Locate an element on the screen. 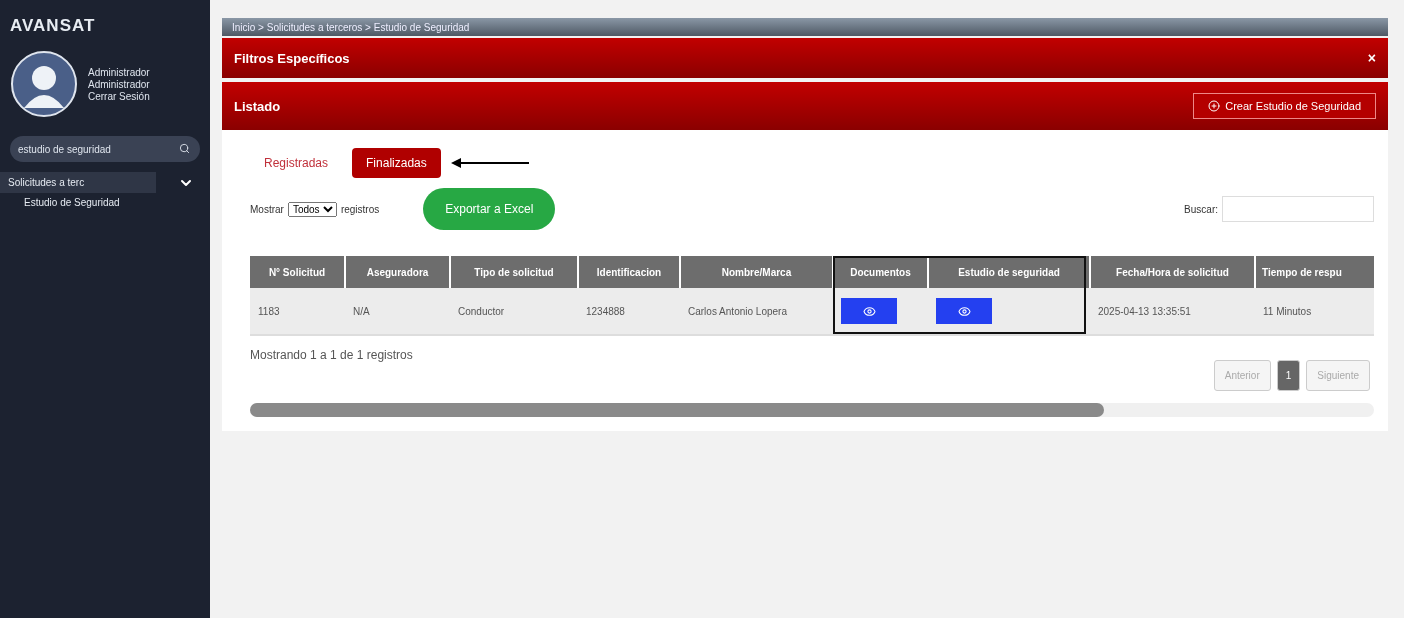 This screenshot has height=618, width=1404. tab: Finalizadas is located at coordinates (396, 163).